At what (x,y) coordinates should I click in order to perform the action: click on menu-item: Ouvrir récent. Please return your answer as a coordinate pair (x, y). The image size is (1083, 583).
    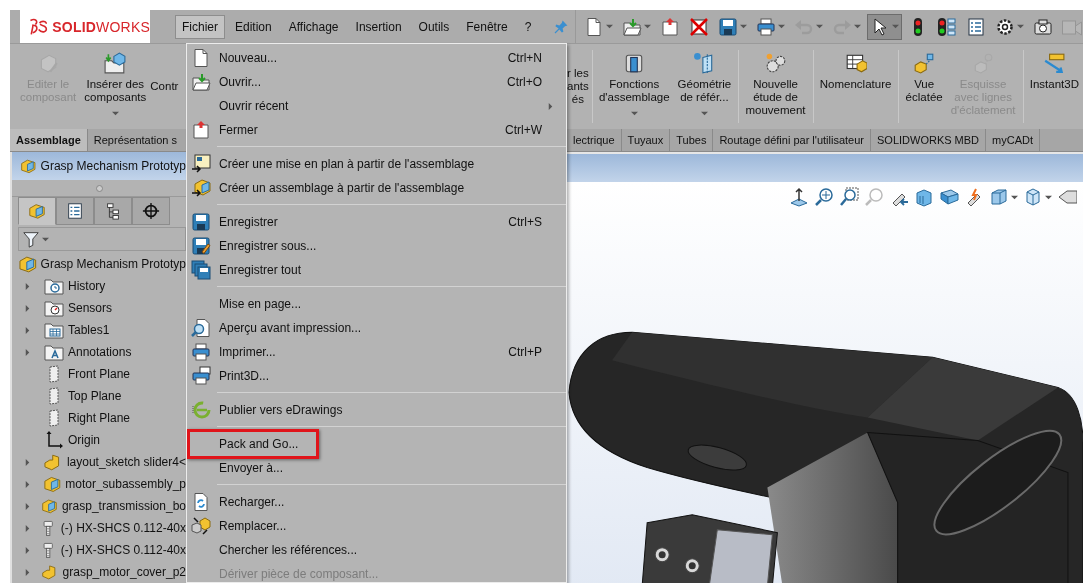
    Looking at the image, I should click on (376, 106).